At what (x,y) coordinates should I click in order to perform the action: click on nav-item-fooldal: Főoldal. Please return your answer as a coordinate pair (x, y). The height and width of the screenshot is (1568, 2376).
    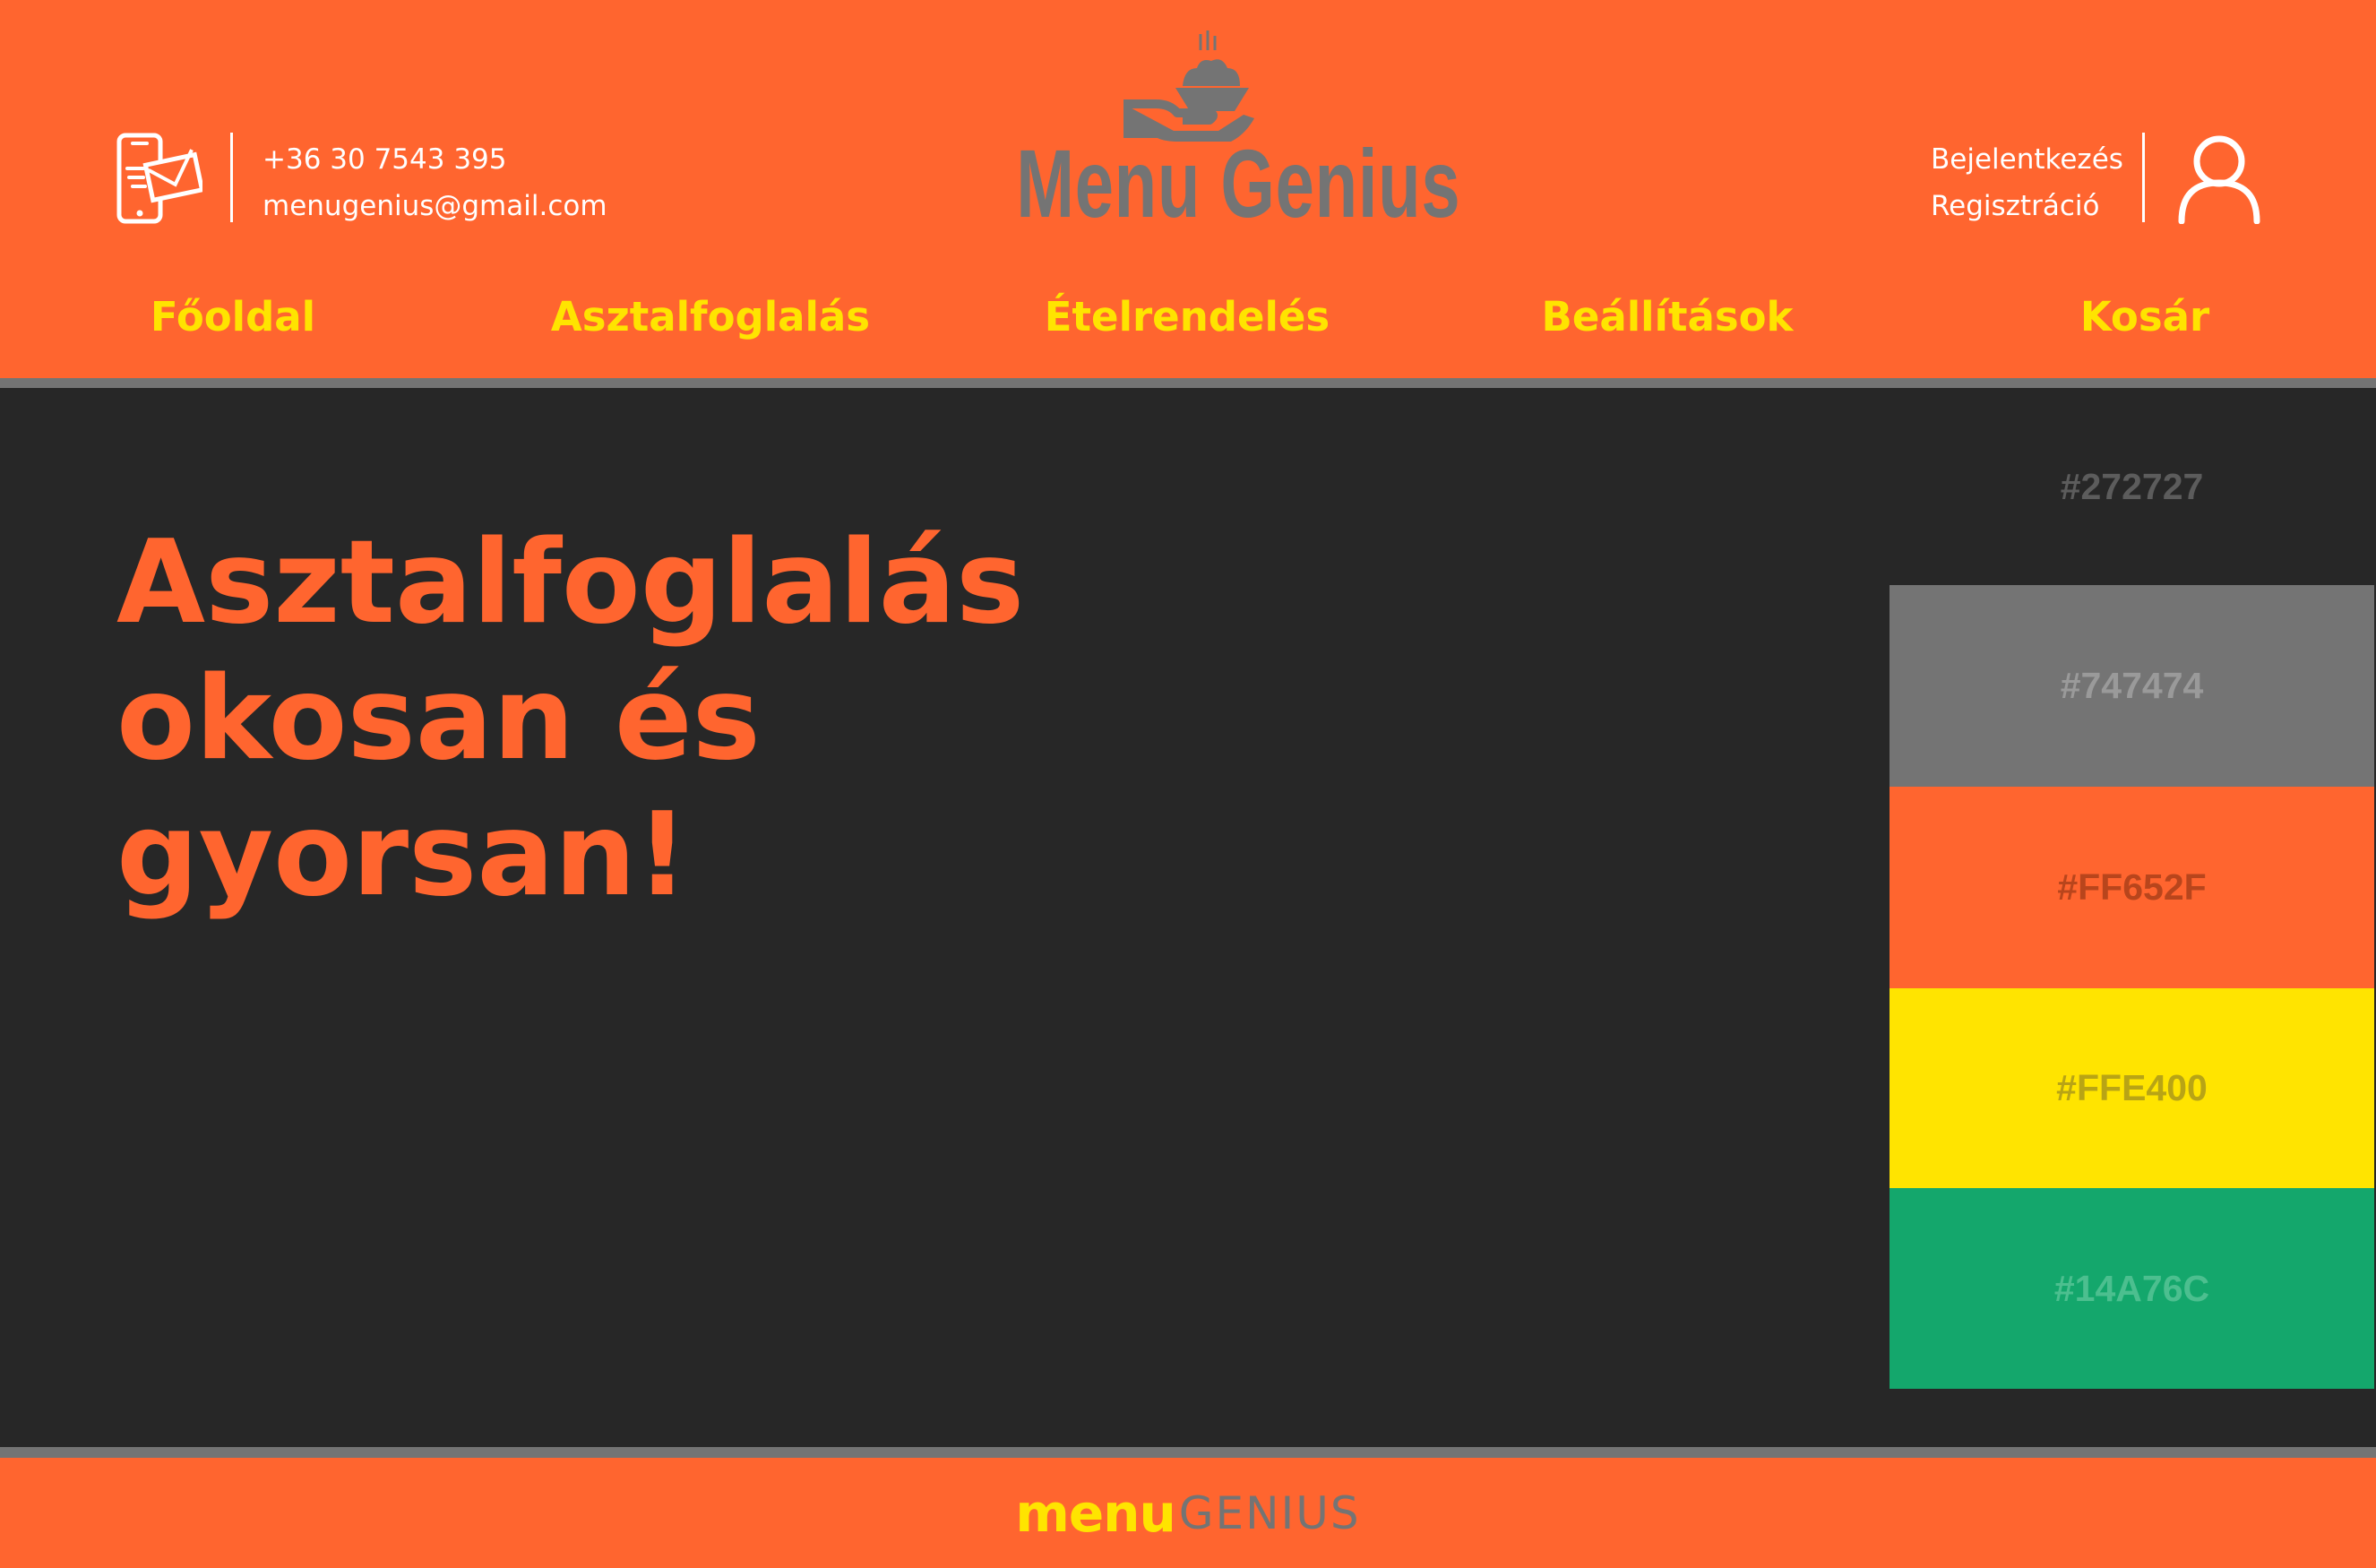
    Looking at the image, I should click on (233, 317).